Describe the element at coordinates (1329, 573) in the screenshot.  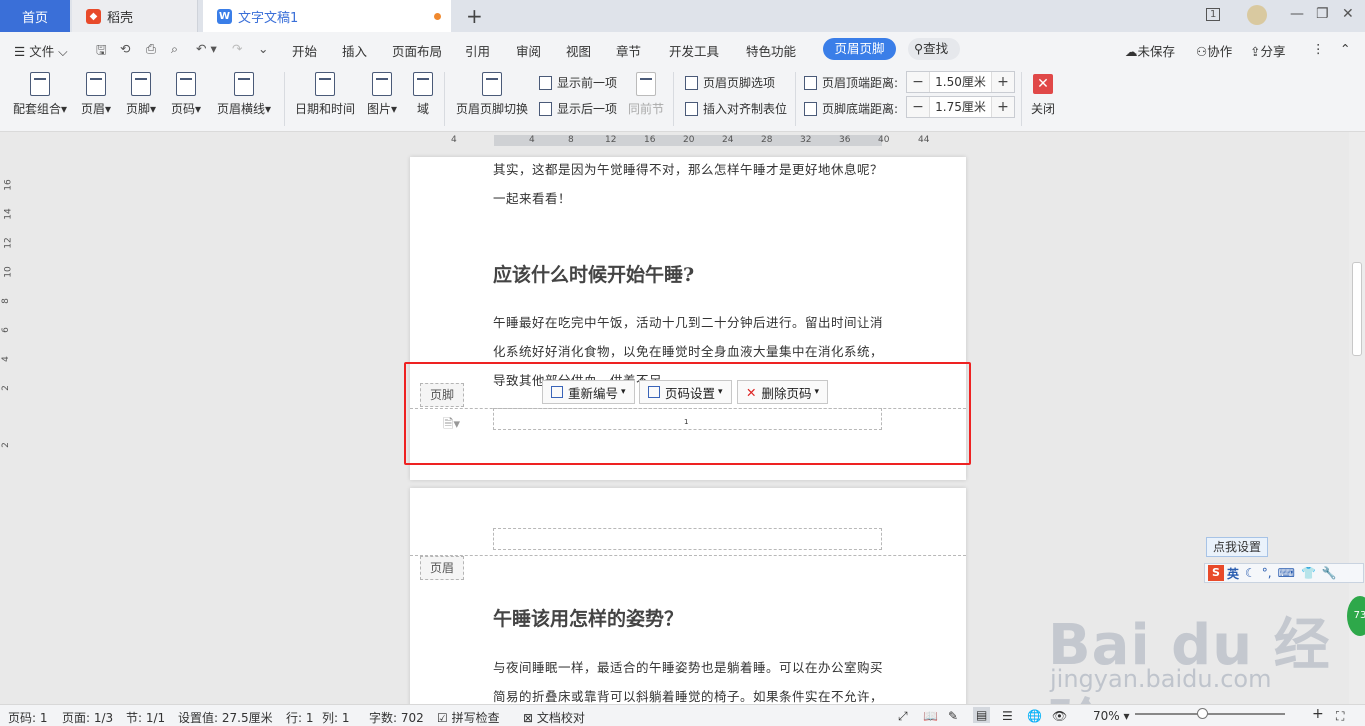
I see `wrench-icon: 🔧` at that location.